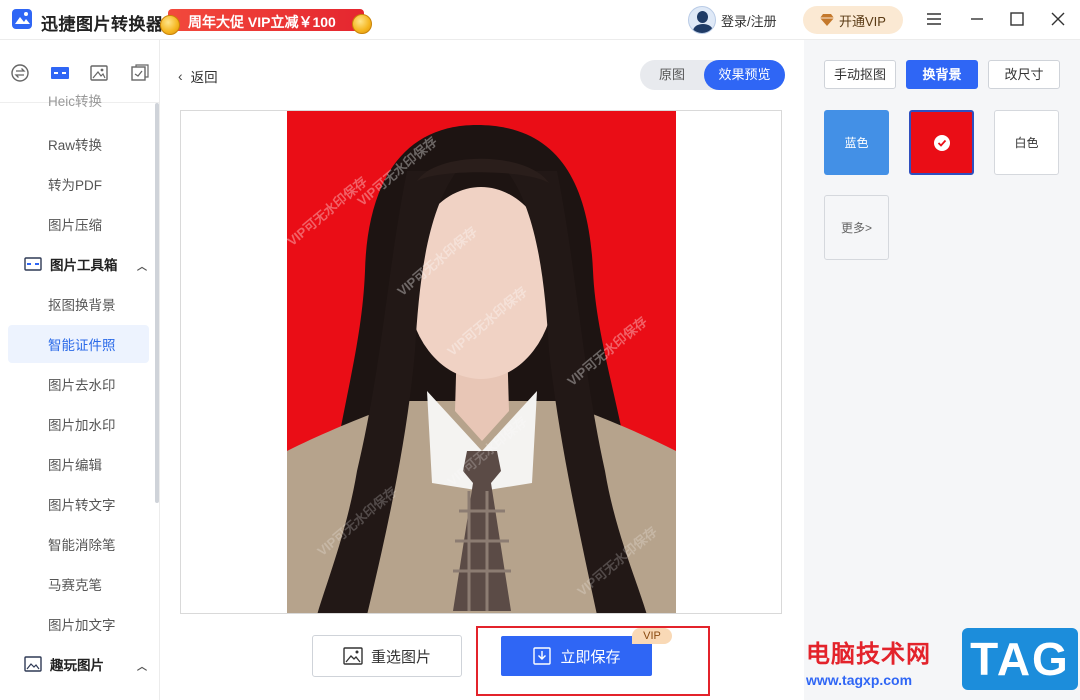 The image size is (1080, 700). I want to click on site-name: 电脑技术网, so click(868, 654).